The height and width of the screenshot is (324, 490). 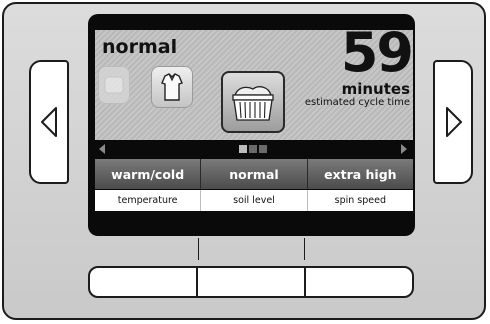 What do you see at coordinates (102, 149) in the screenshot?
I see `carousel-left-arrow-icon` at bounding box center [102, 149].